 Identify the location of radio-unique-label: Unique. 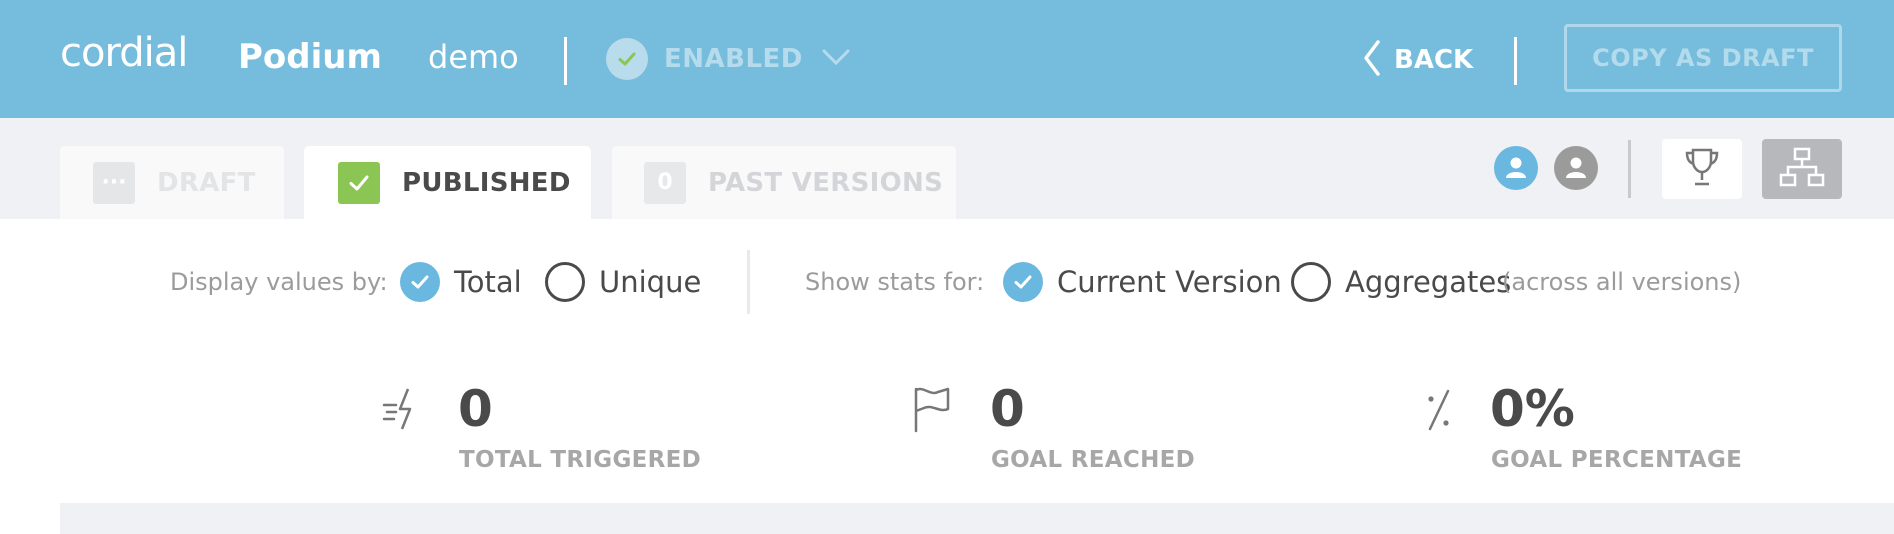
(650, 282).